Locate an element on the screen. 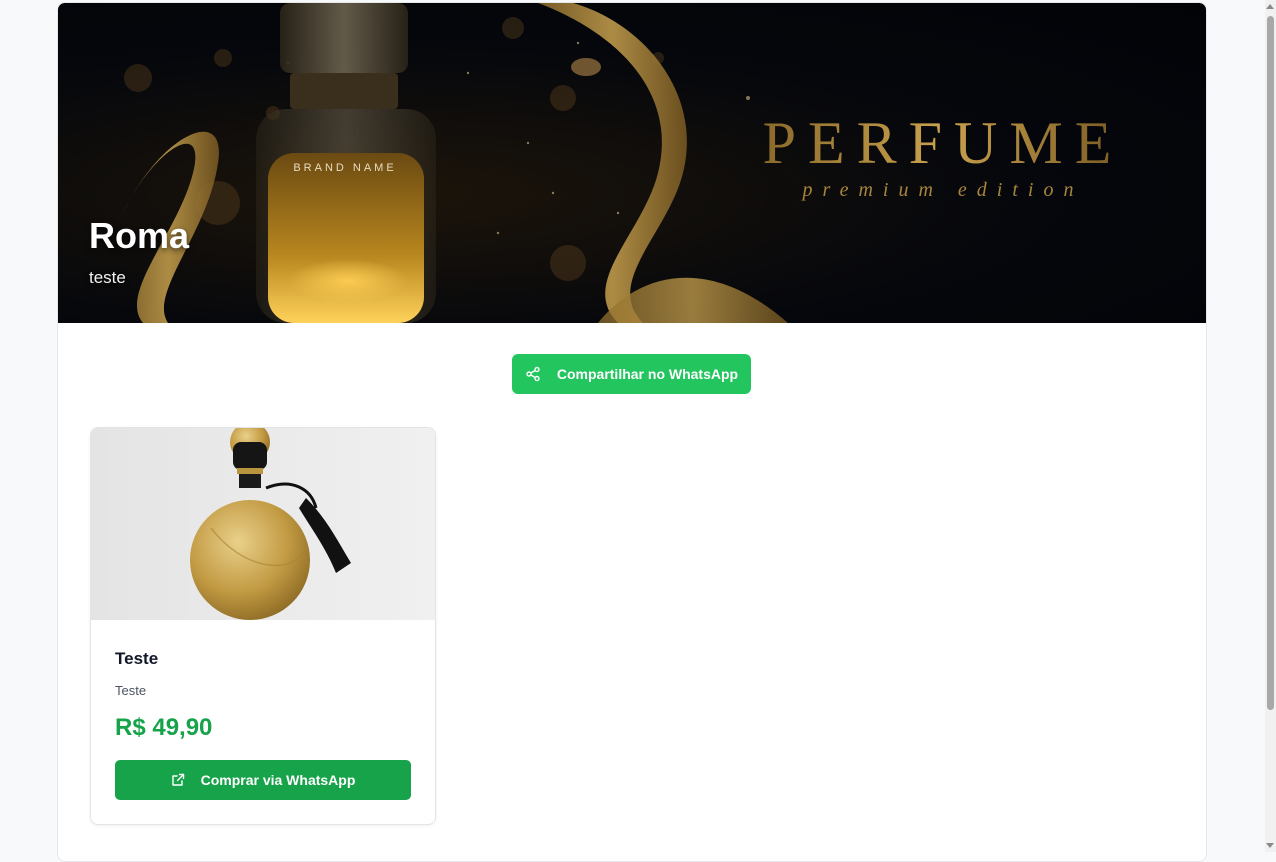 The width and height of the screenshot is (1276, 862). store-name: Roma is located at coordinates (139, 235).